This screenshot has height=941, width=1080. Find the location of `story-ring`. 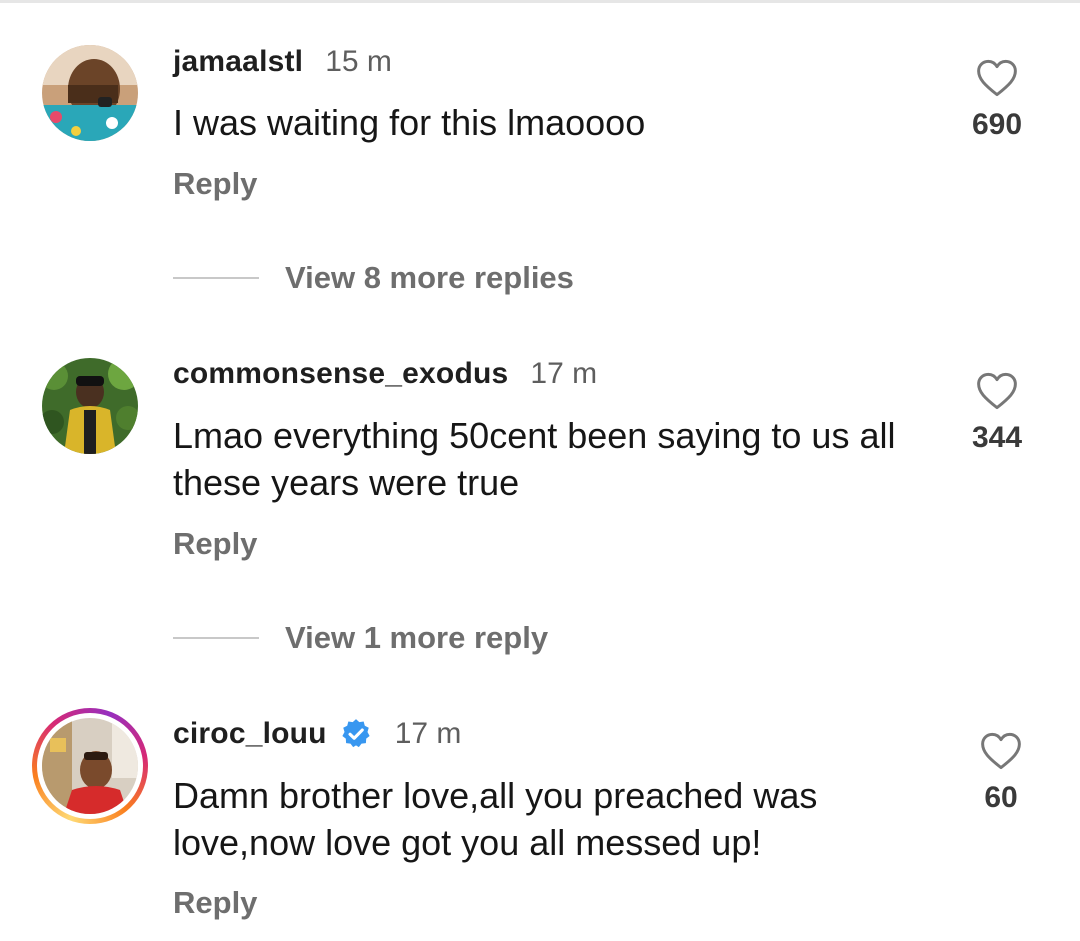

story-ring is located at coordinates (90, 766).